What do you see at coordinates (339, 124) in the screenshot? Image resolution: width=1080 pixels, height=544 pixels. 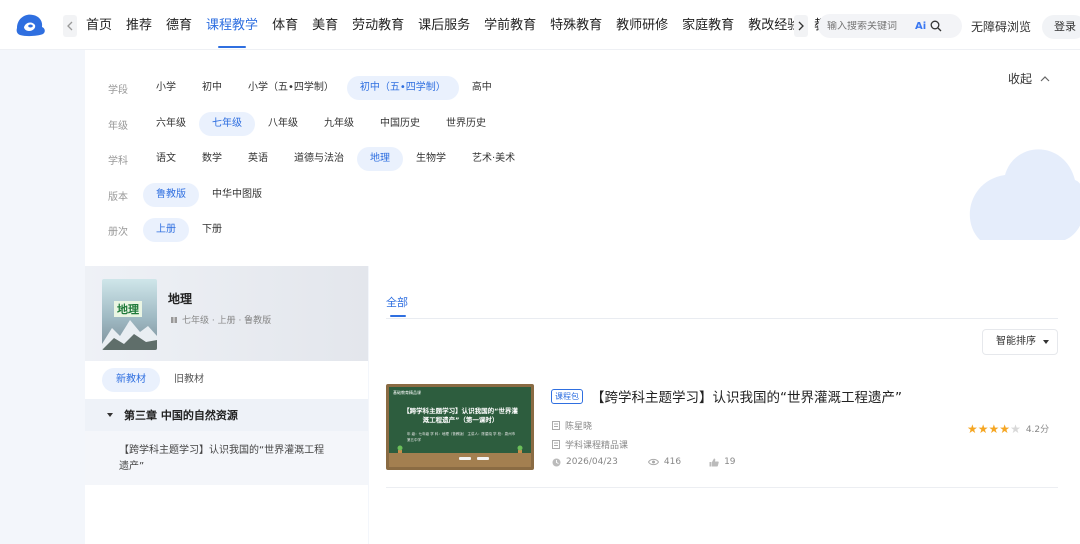 I see `filter-option: 九年级` at bounding box center [339, 124].